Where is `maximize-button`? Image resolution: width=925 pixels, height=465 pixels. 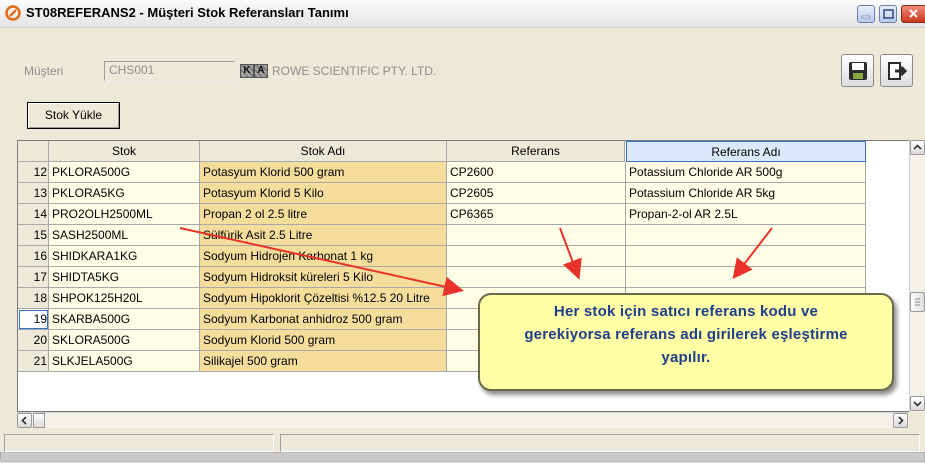 maximize-button is located at coordinates (888, 14).